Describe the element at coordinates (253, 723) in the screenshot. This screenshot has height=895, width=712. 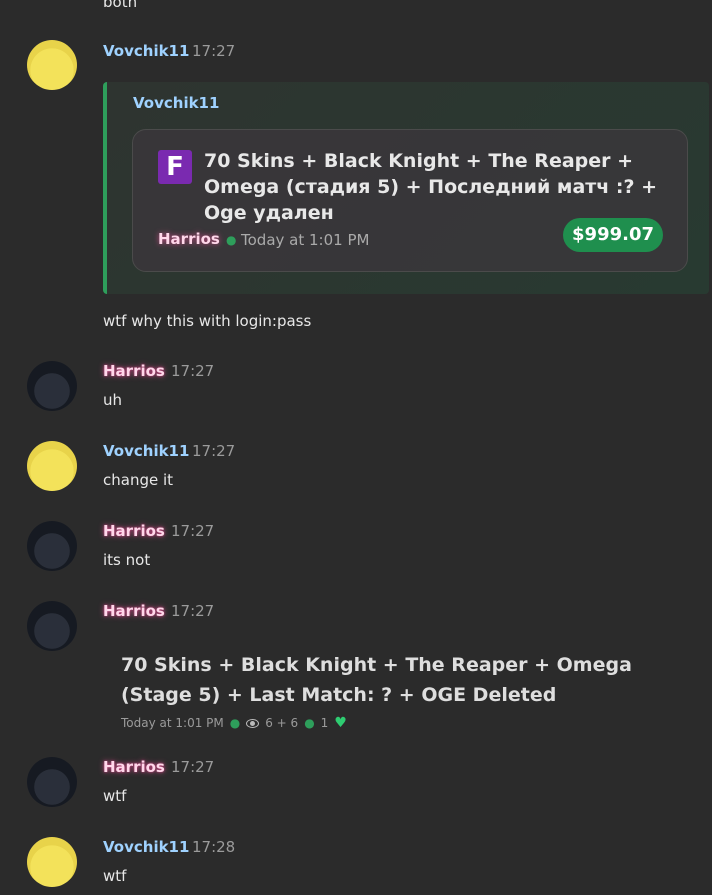
I see `eye-icon` at that location.